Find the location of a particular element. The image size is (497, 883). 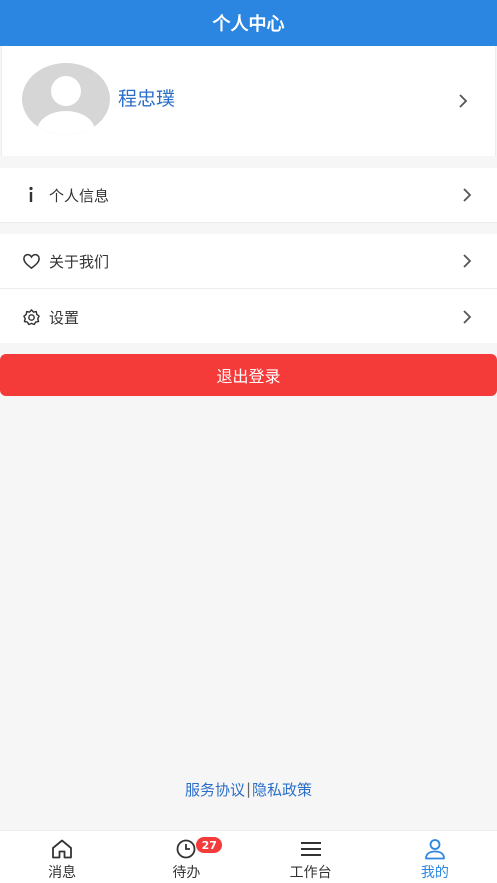

default-avatar-icon is located at coordinates (66, 105).